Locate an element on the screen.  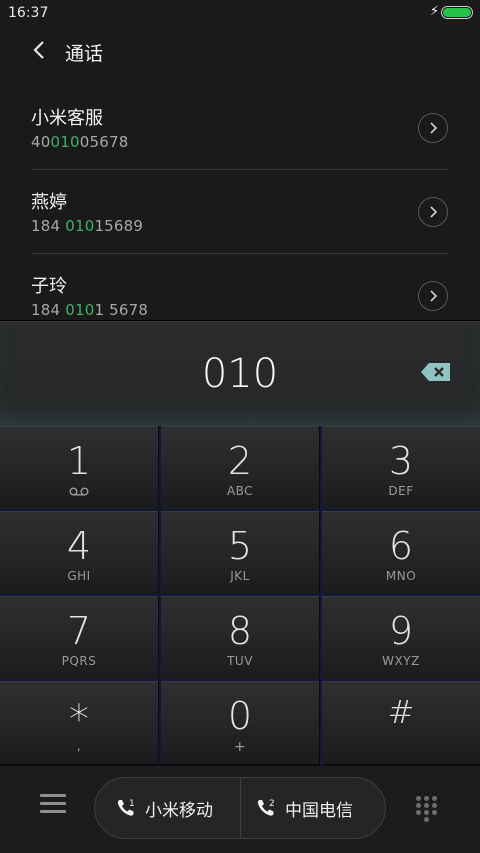
key-letters: PQRS is located at coordinates (79, 661).